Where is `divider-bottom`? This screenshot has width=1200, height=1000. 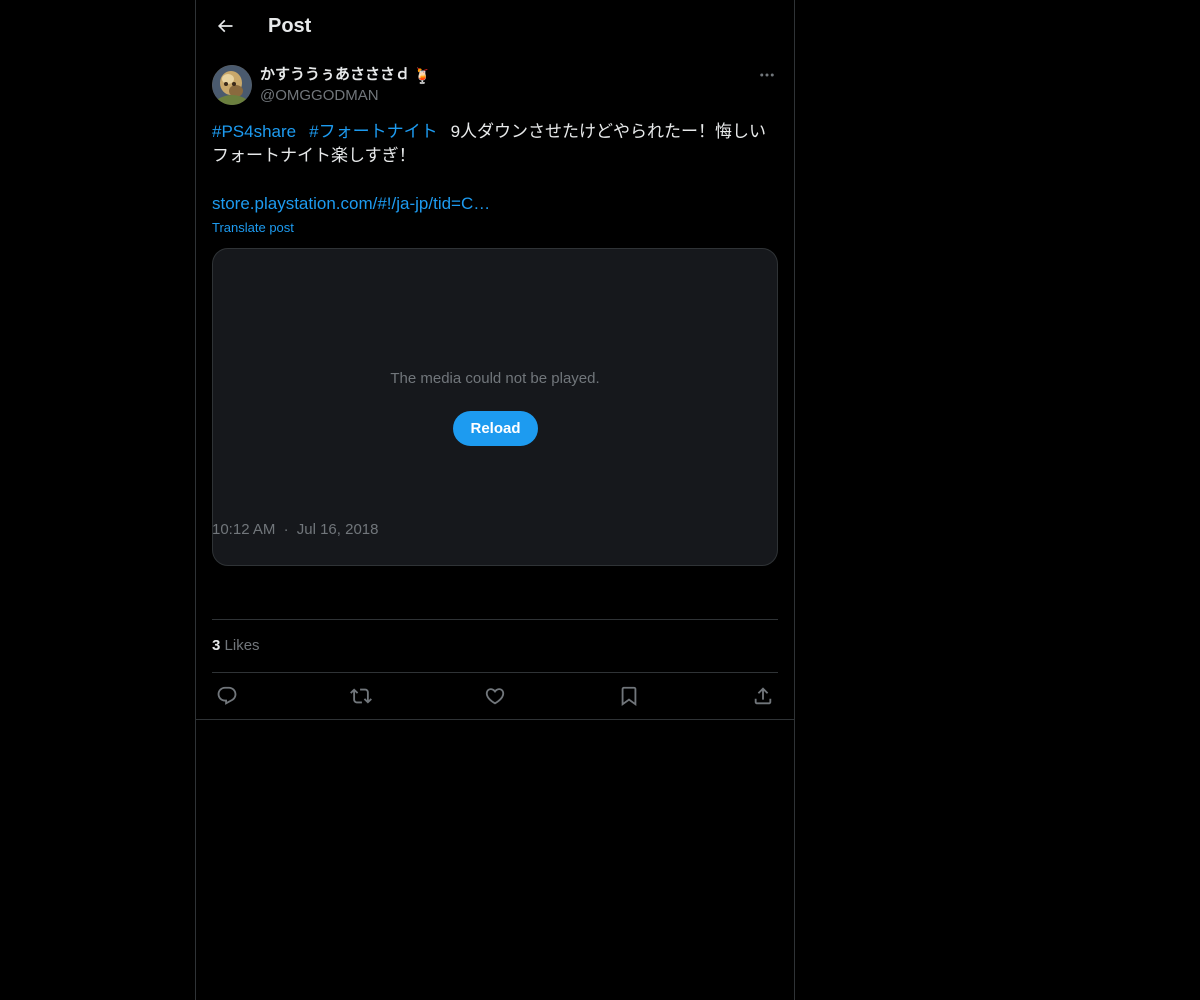 divider-bottom is located at coordinates (495, 672).